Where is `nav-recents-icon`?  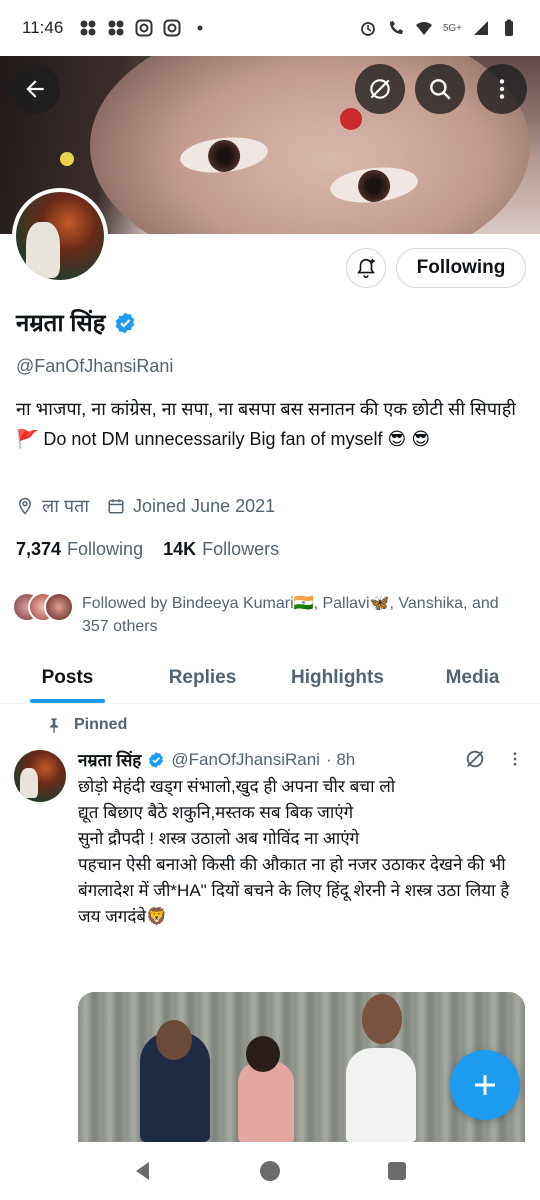 nav-recents-icon is located at coordinates (397, 1171).